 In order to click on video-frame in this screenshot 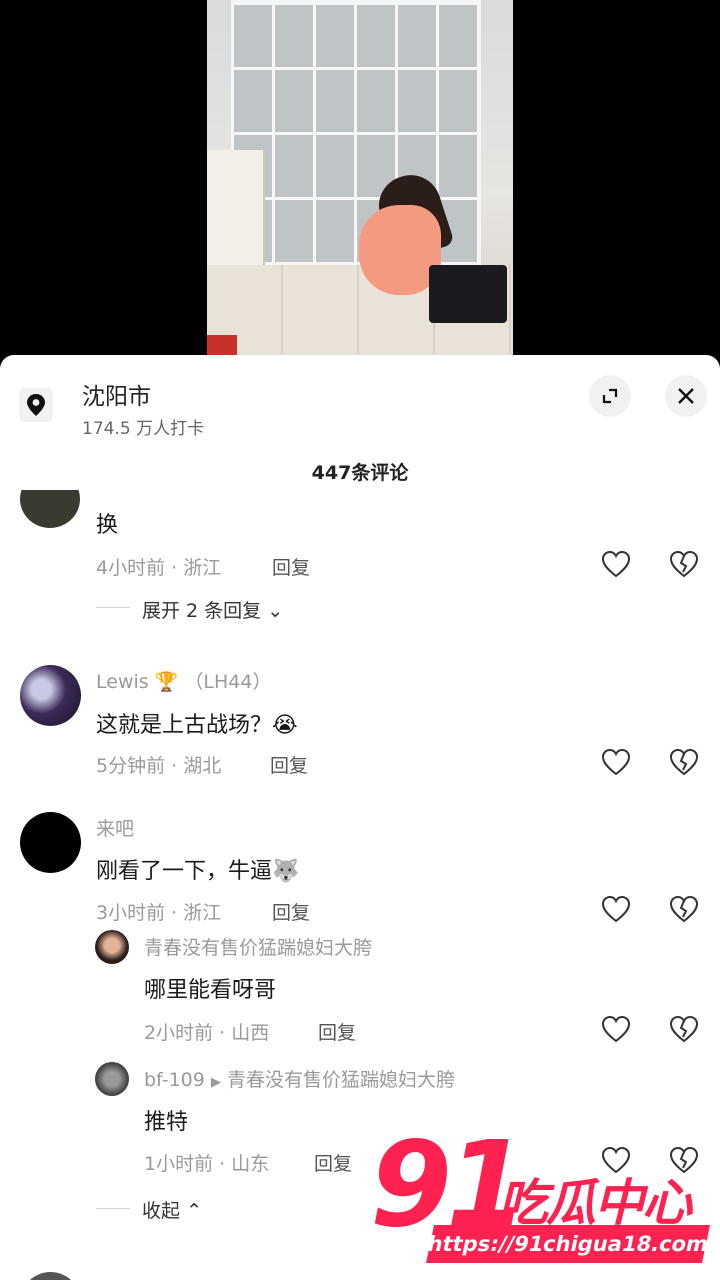, I will do `click(360, 177)`.